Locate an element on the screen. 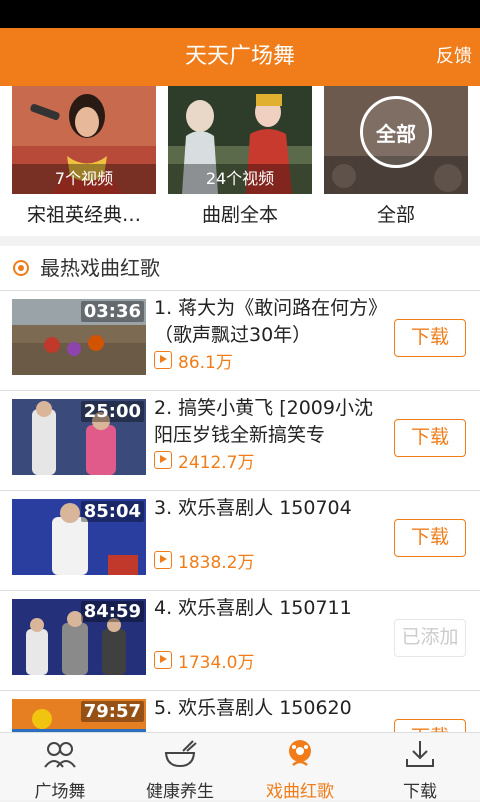  tab-label: 健康养生 is located at coordinates (180, 792).